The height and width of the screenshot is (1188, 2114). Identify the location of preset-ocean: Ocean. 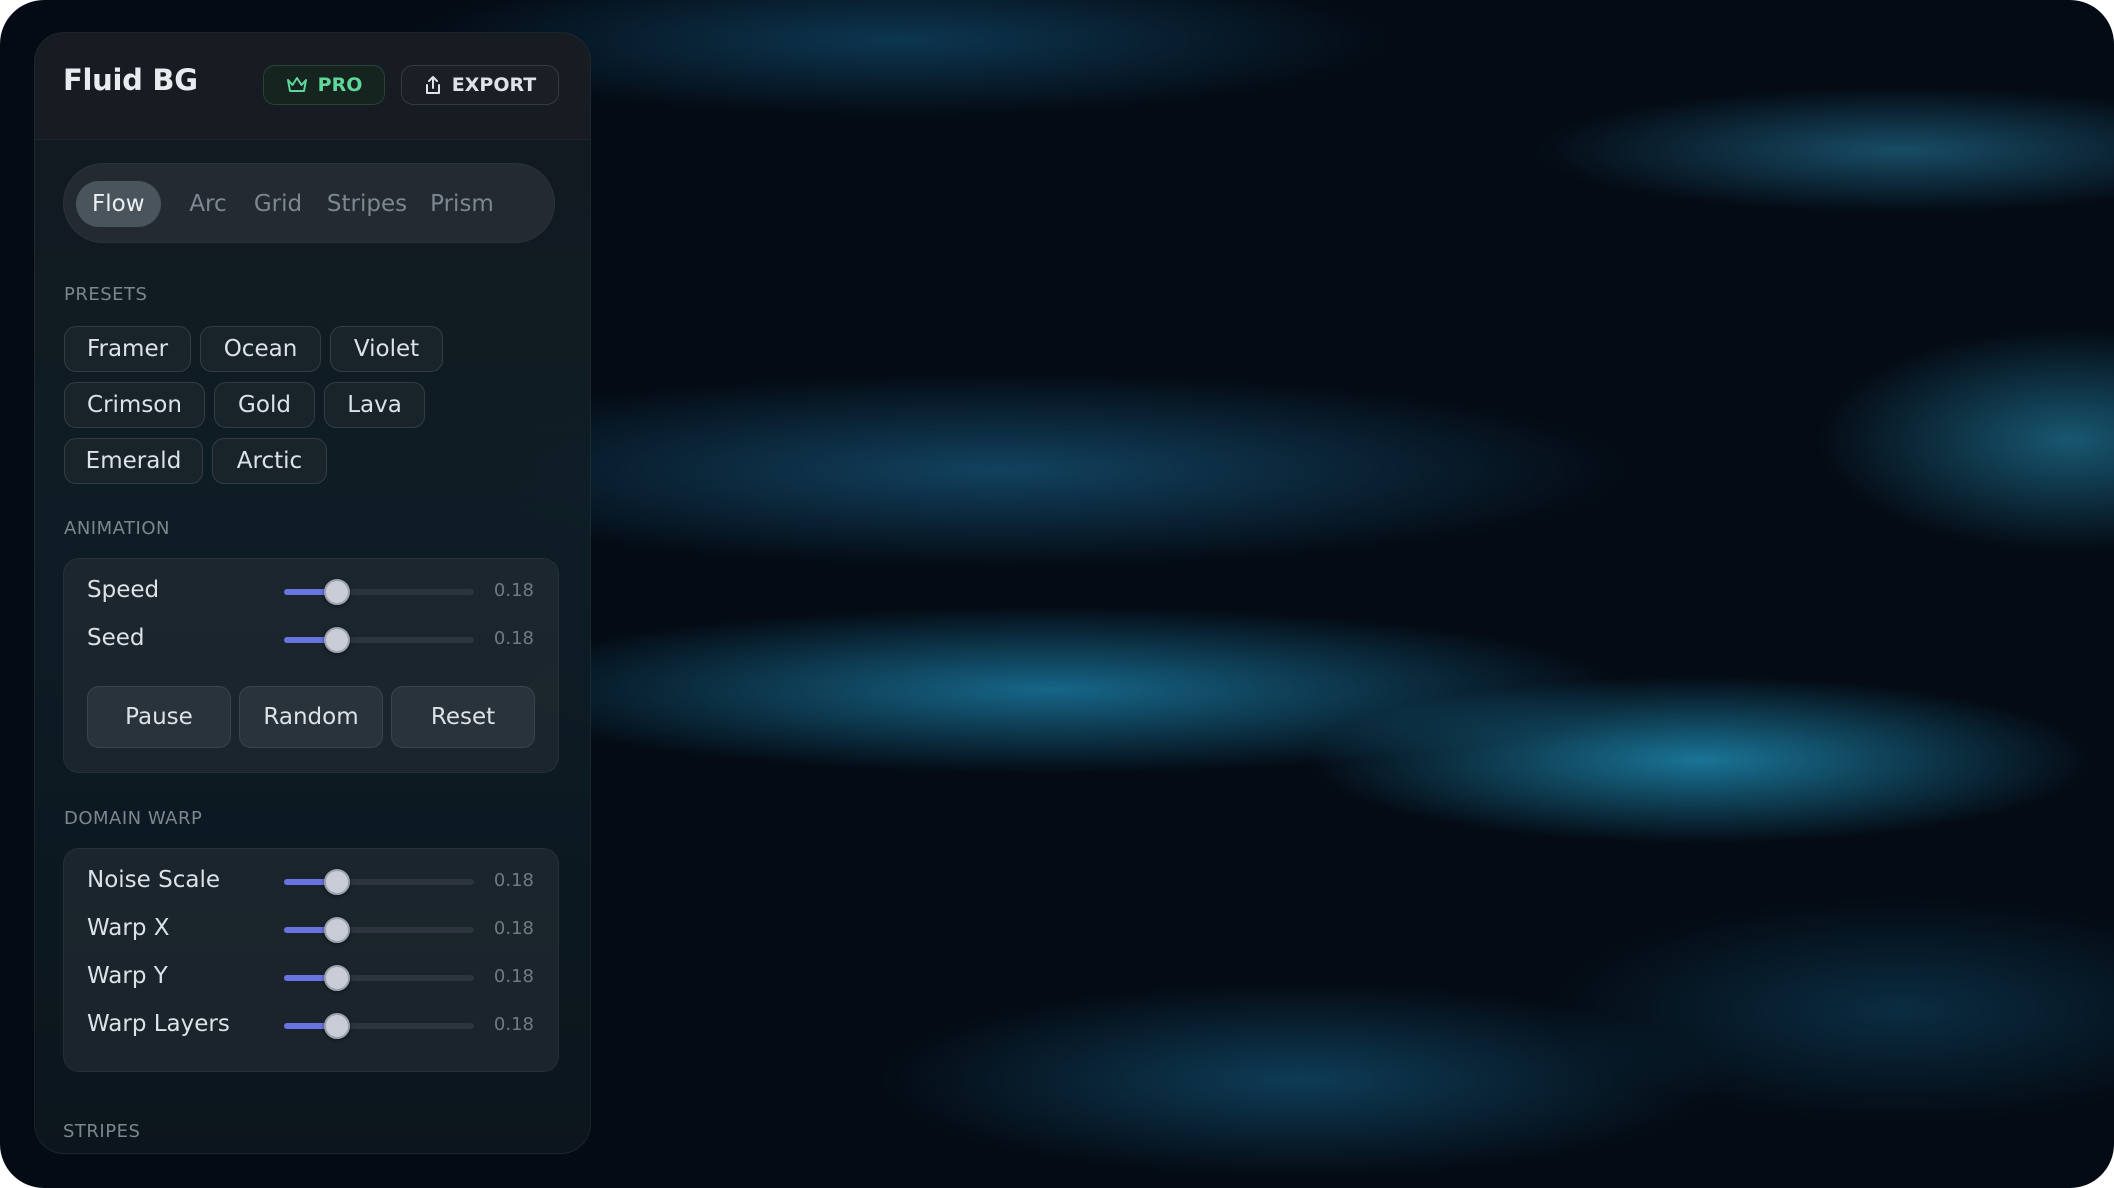
(260, 349).